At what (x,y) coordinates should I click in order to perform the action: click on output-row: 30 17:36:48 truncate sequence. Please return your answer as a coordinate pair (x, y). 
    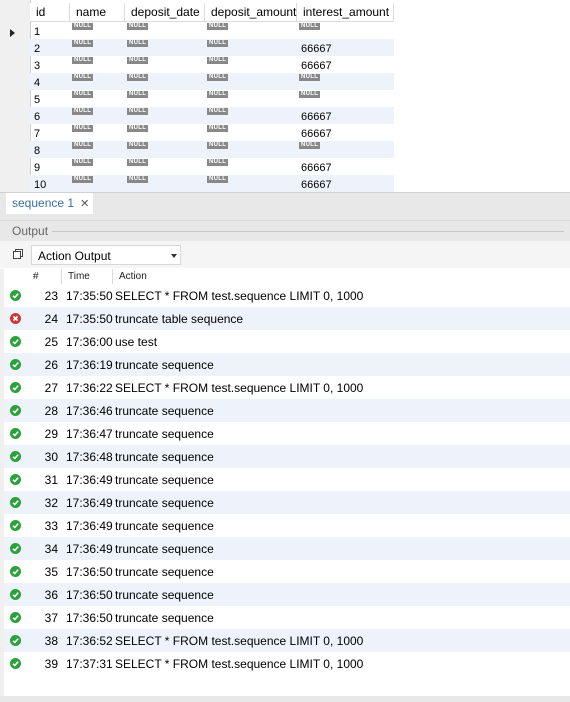
    Looking at the image, I should click on (287, 456).